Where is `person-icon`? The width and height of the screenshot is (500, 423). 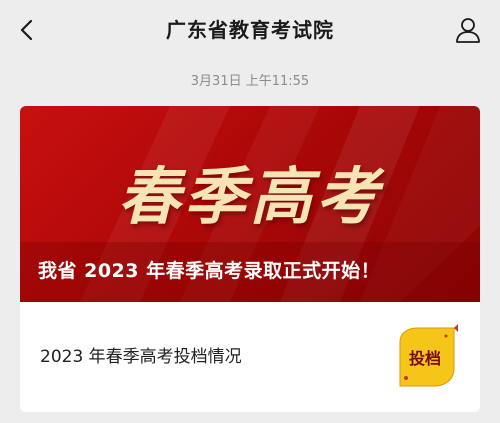 person-icon is located at coordinates (468, 30).